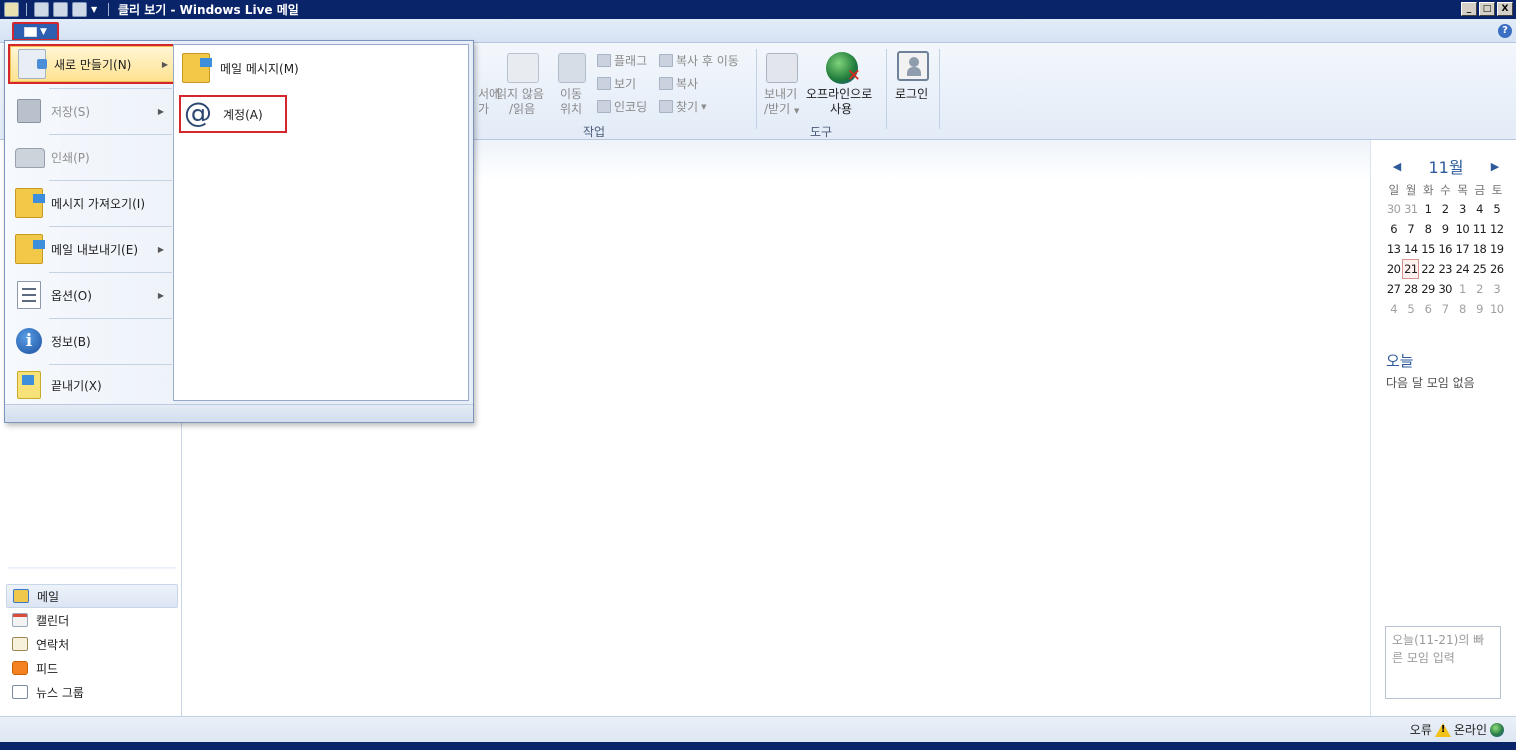 The width and height of the screenshot is (1516, 750). Describe the element at coordinates (678, 83) in the screenshot. I see `copy-button: 복사` at that location.